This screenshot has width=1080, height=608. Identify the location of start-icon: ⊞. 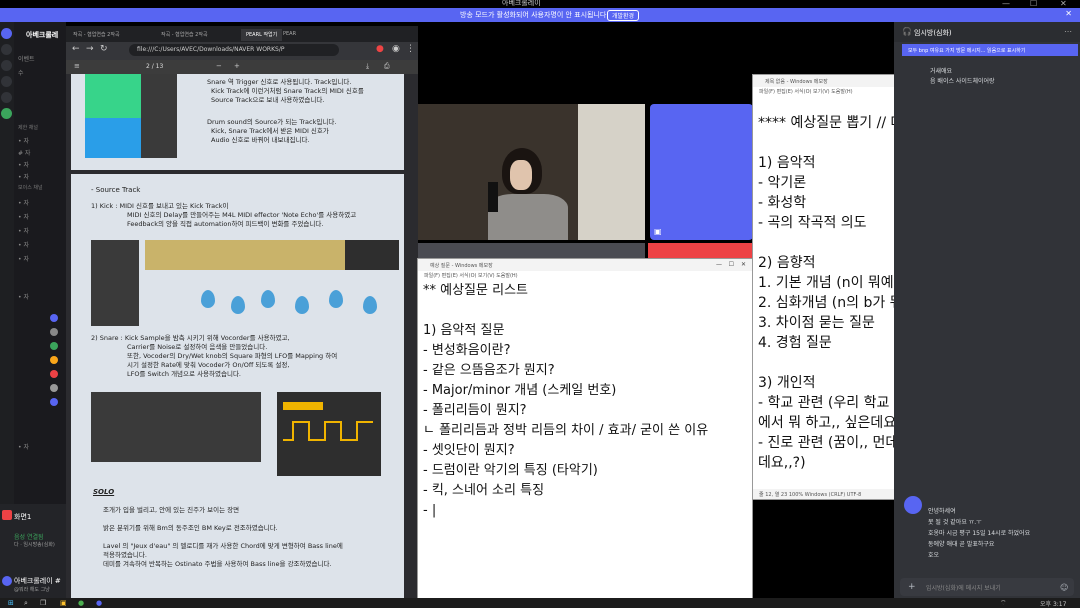
(11, 603).